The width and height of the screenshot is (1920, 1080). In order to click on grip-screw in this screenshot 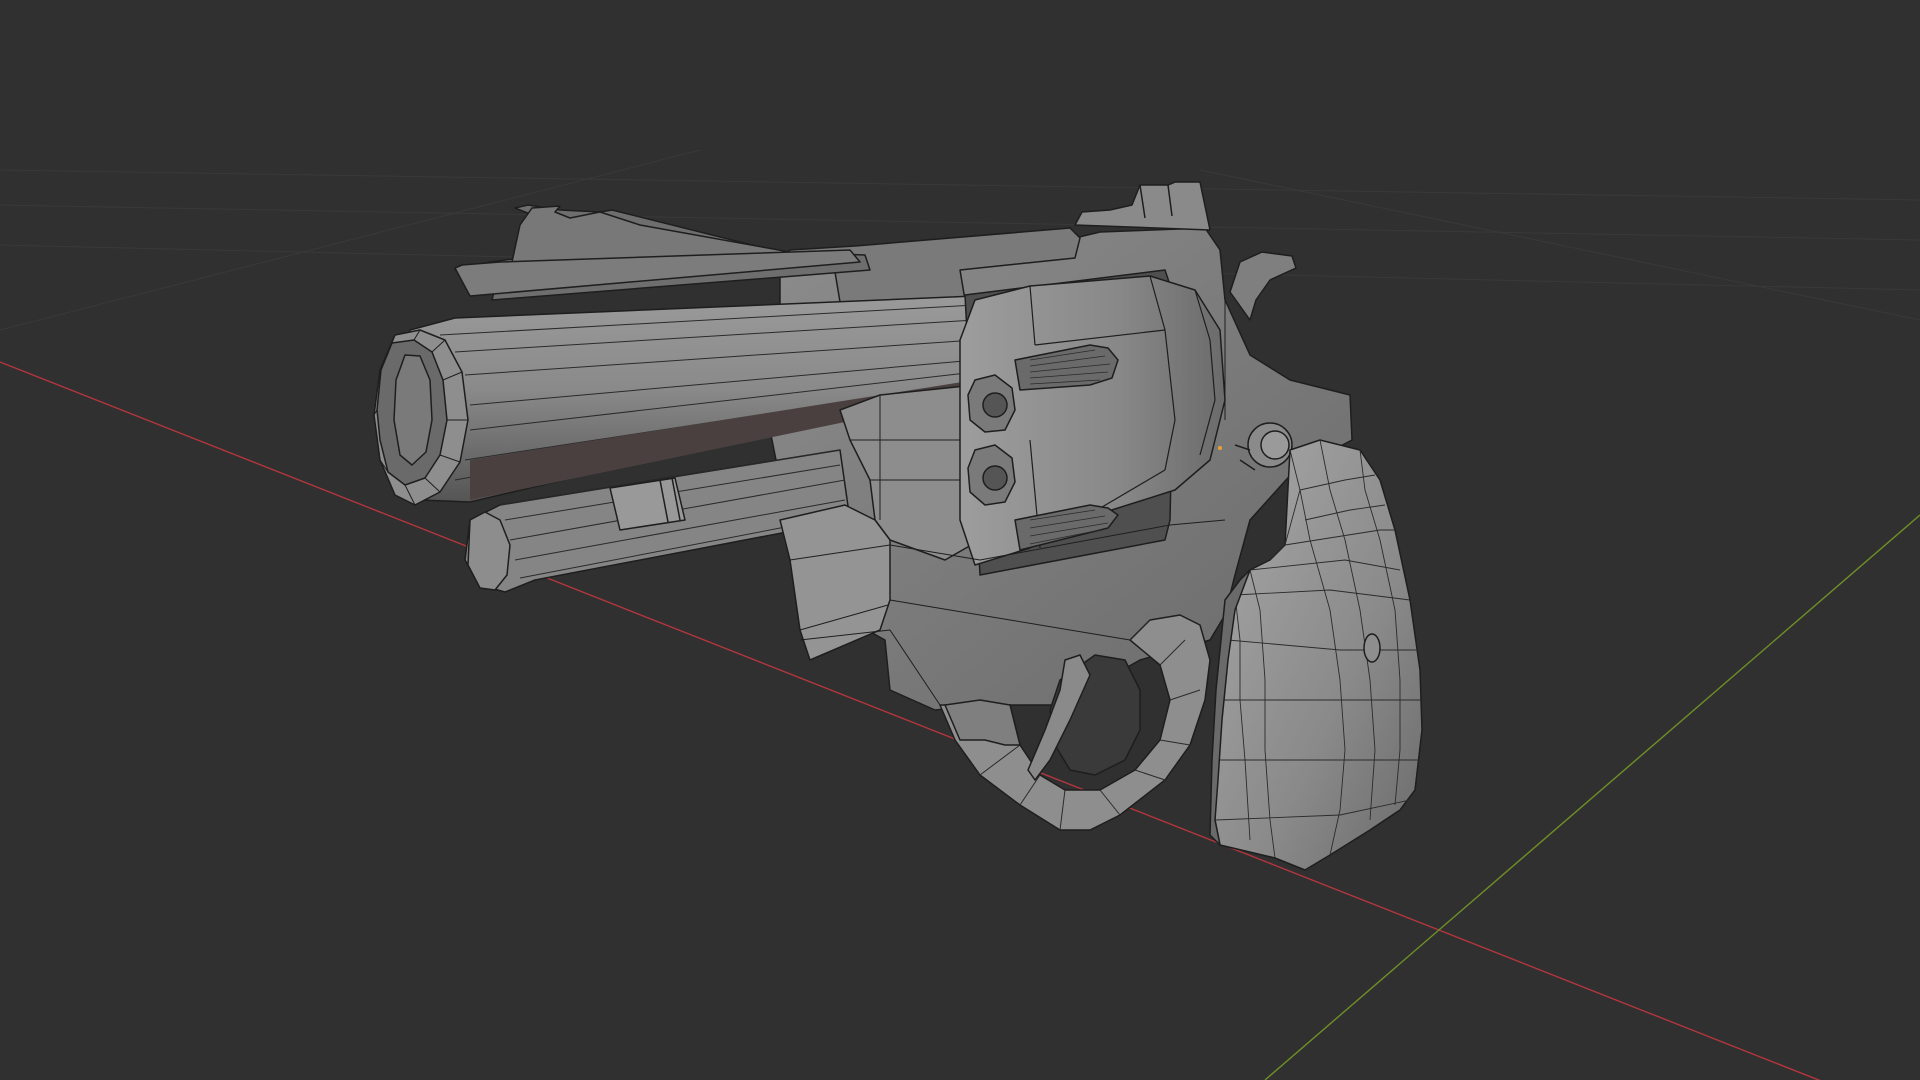, I will do `click(1372, 648)`.